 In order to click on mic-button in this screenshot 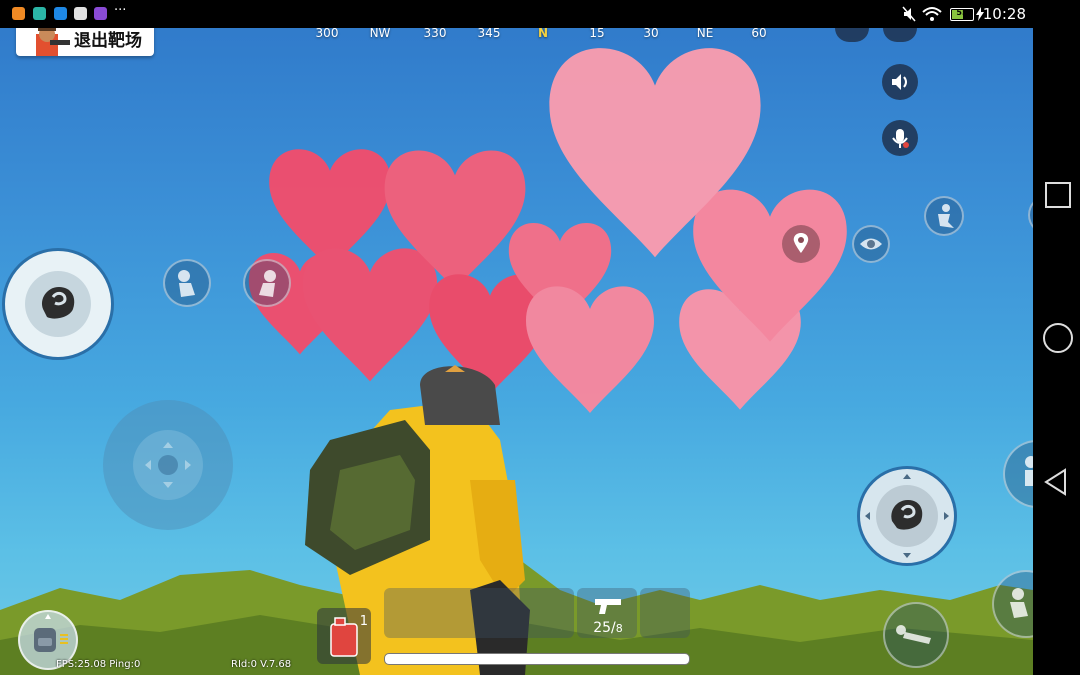, I will do `click(900, 138)`.